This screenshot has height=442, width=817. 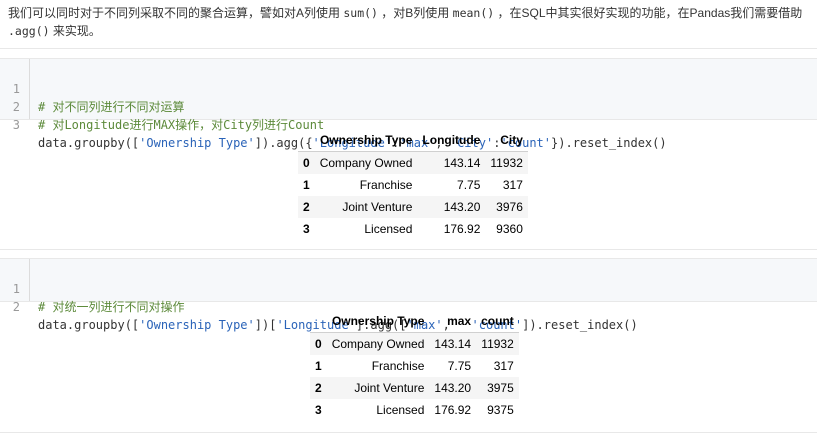 What do you see at coordinates (500, 410) in the screenshot?
I see `table-cell: 9375` at bounding box center [500, 410].